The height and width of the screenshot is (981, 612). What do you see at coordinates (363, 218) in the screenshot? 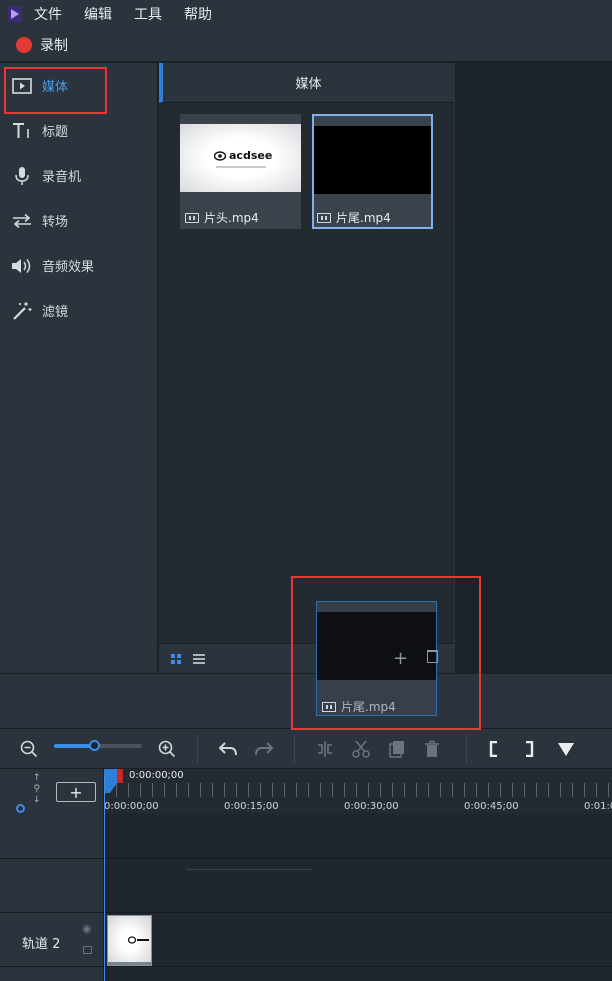
I see `media-item-name: 片尾.mp4` at bounding box center [363, 218].